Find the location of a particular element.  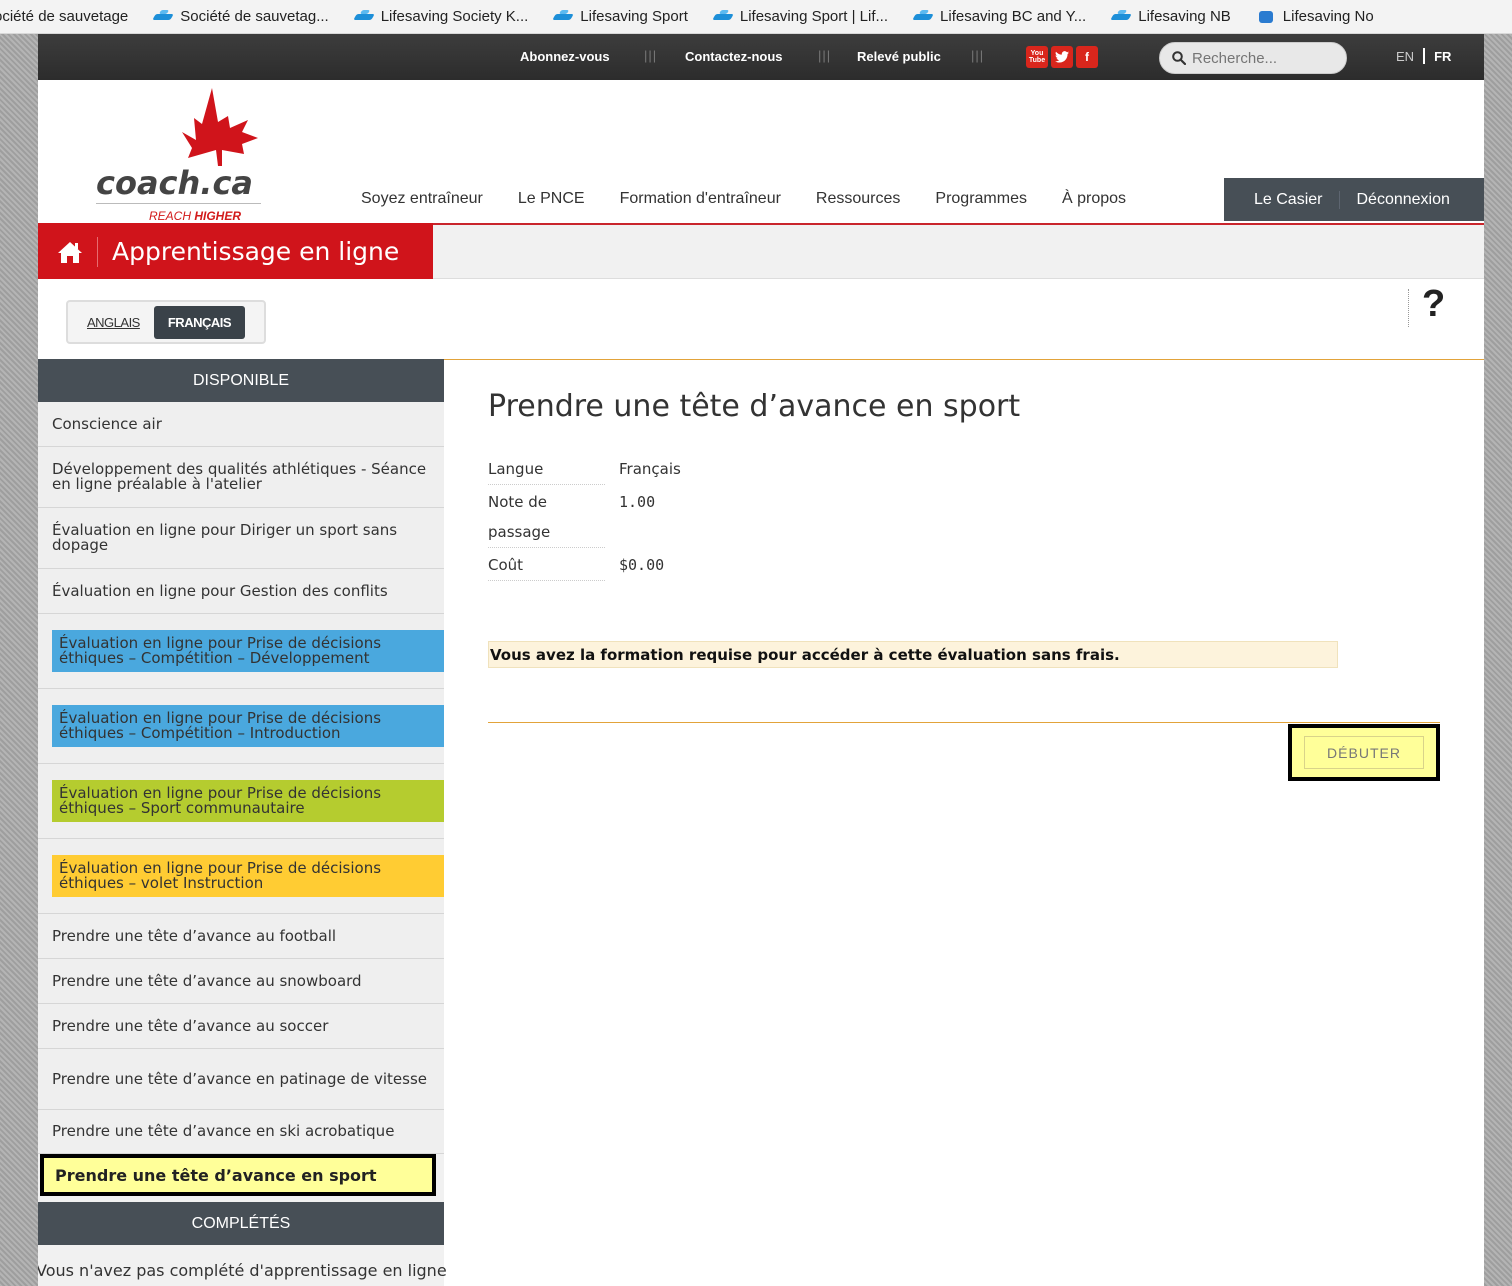

bookmark: Lifesaving Sport is located at coordinates (620, 16).